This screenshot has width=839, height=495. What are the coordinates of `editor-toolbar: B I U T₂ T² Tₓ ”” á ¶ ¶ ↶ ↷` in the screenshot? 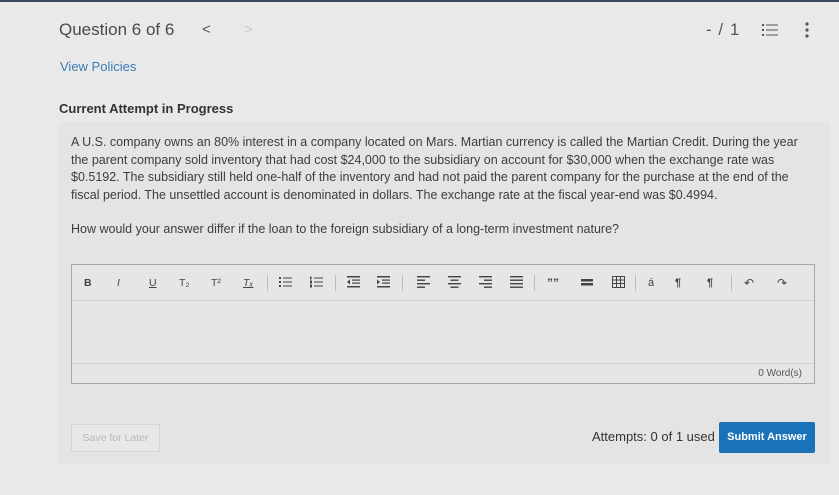 It's located at (443, 283).